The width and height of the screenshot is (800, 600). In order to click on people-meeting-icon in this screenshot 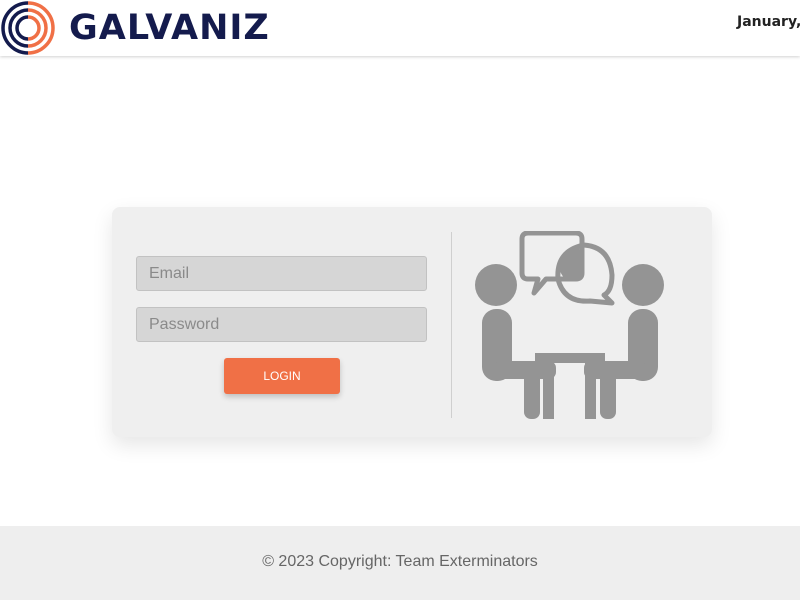, I will do `click(569, 325)`.